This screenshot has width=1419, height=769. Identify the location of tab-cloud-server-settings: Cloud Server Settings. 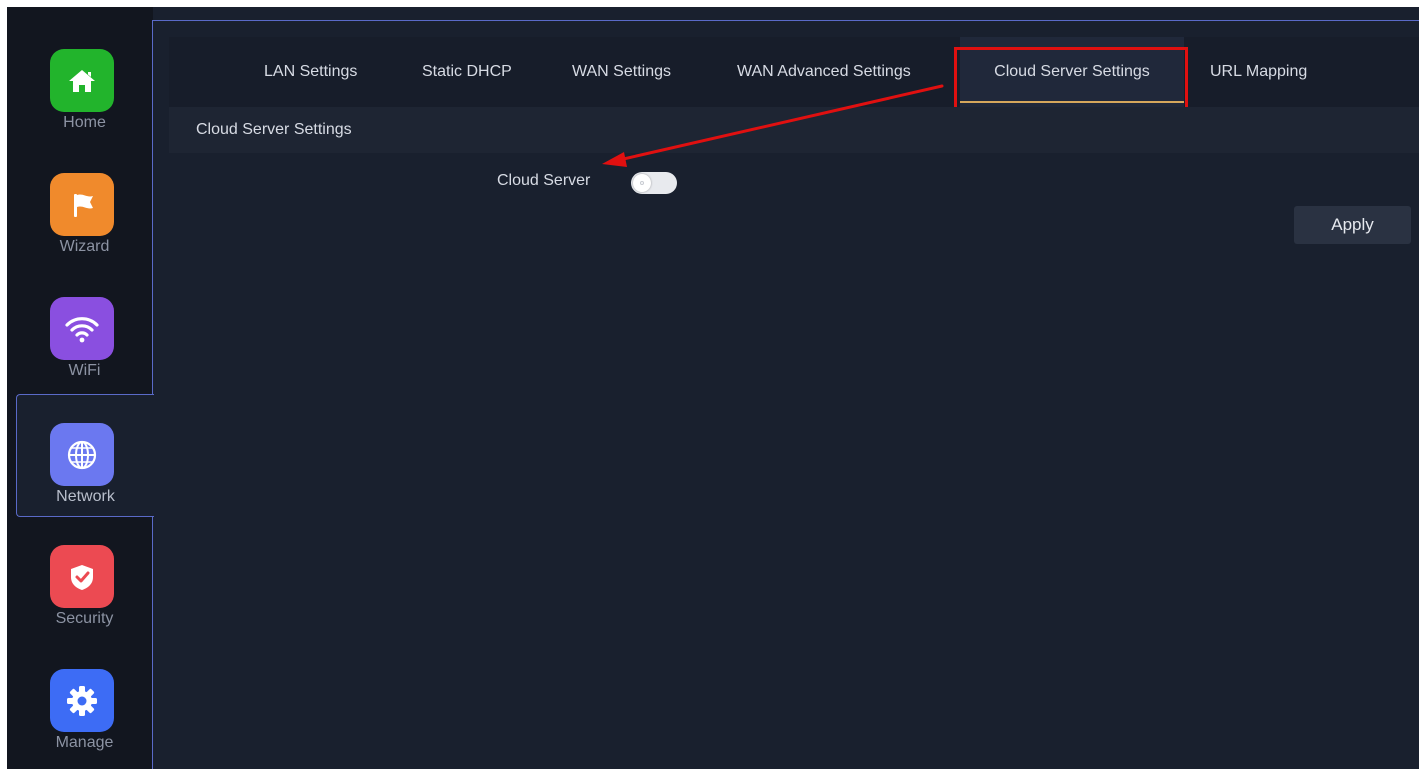
(1072, 72).